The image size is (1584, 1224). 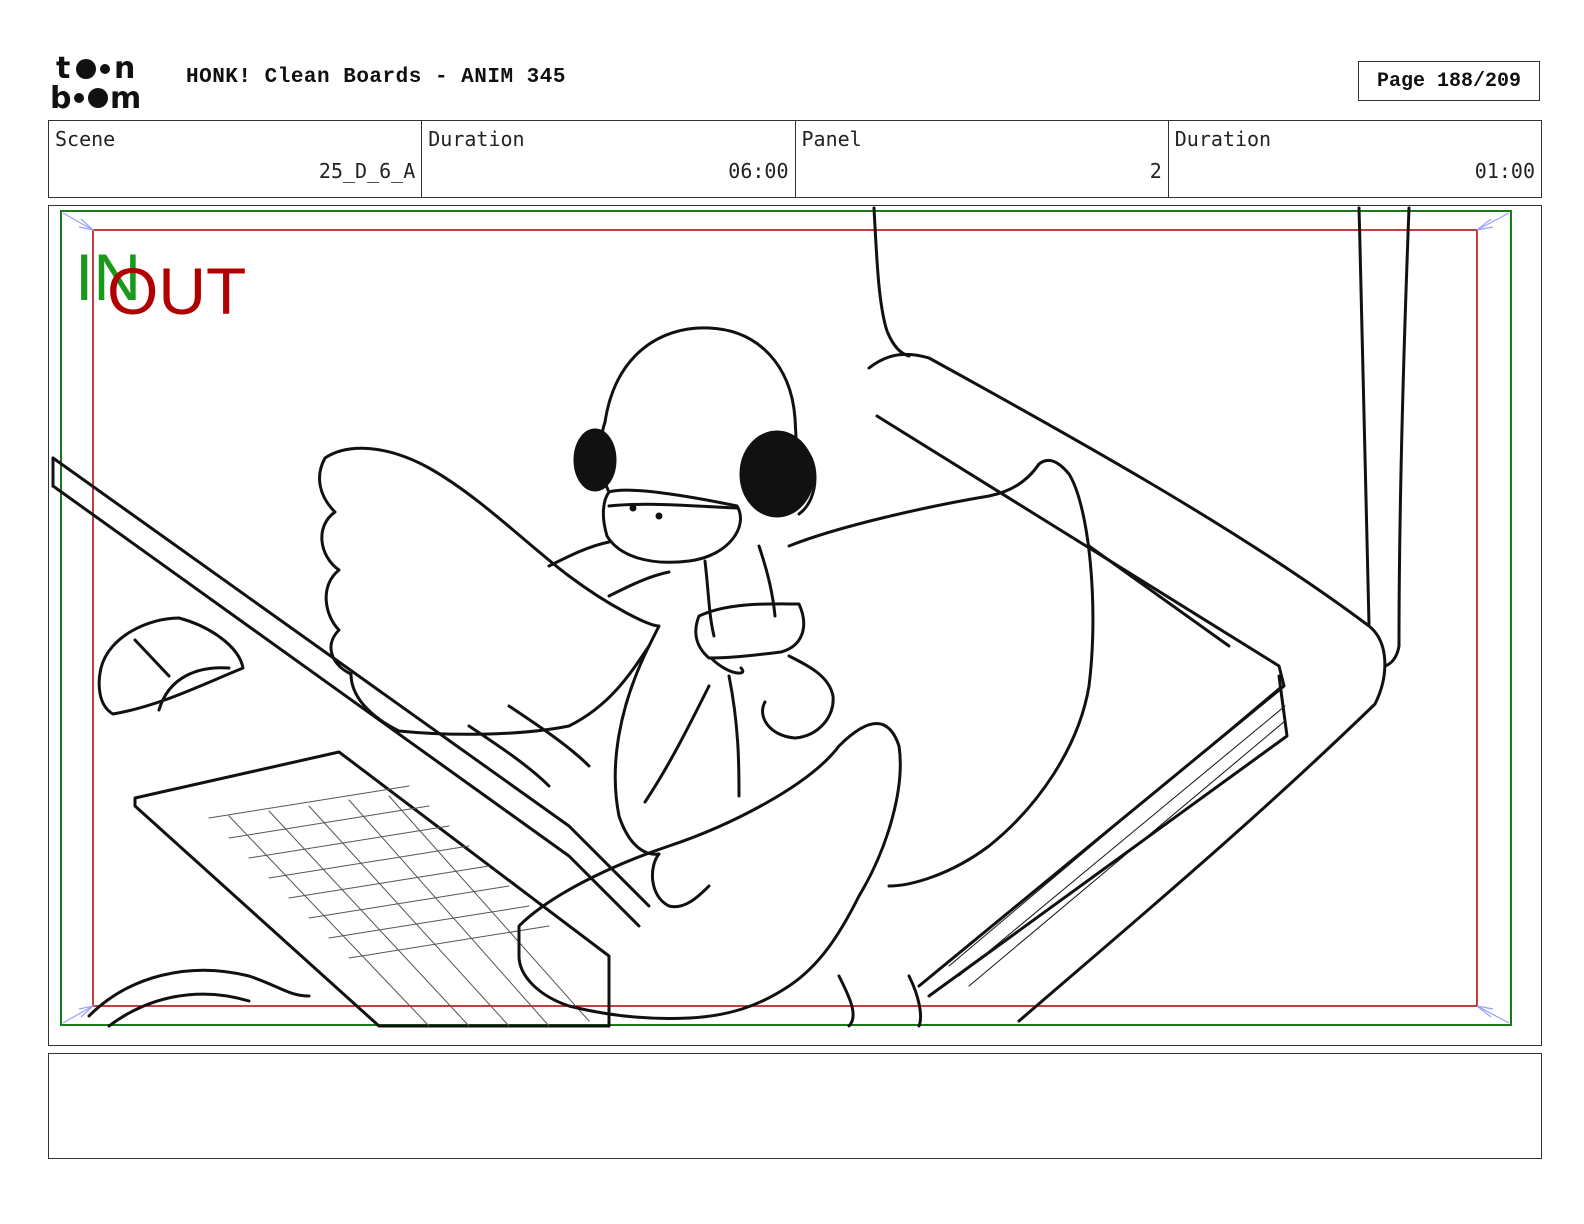 I want to click on panel-duration-cell: Duration 01:00, so click(x=1355, y=159).